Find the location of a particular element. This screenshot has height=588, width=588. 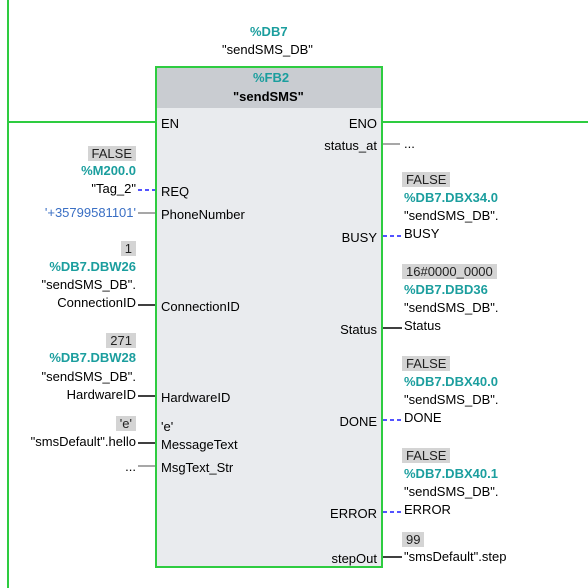

status-monitor-value: 16#0000_0000 is located at coordinates (449, 271).